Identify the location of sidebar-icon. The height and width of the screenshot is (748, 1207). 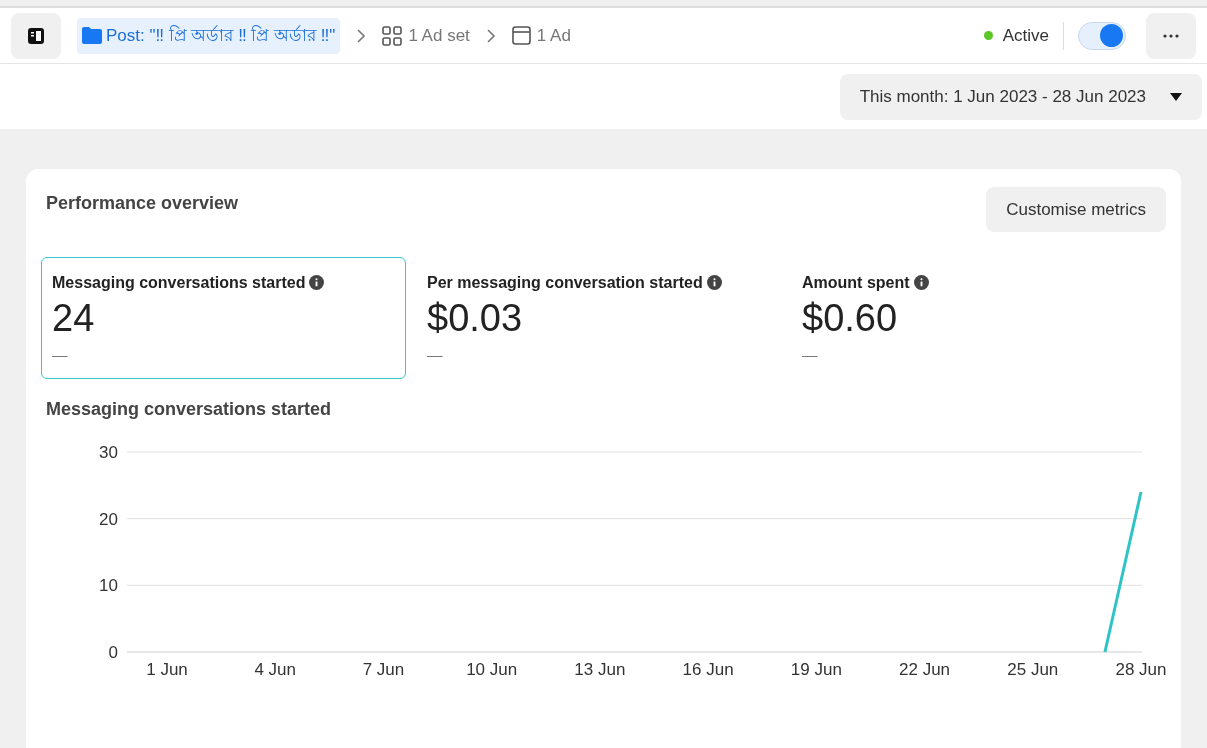
(36, 35).